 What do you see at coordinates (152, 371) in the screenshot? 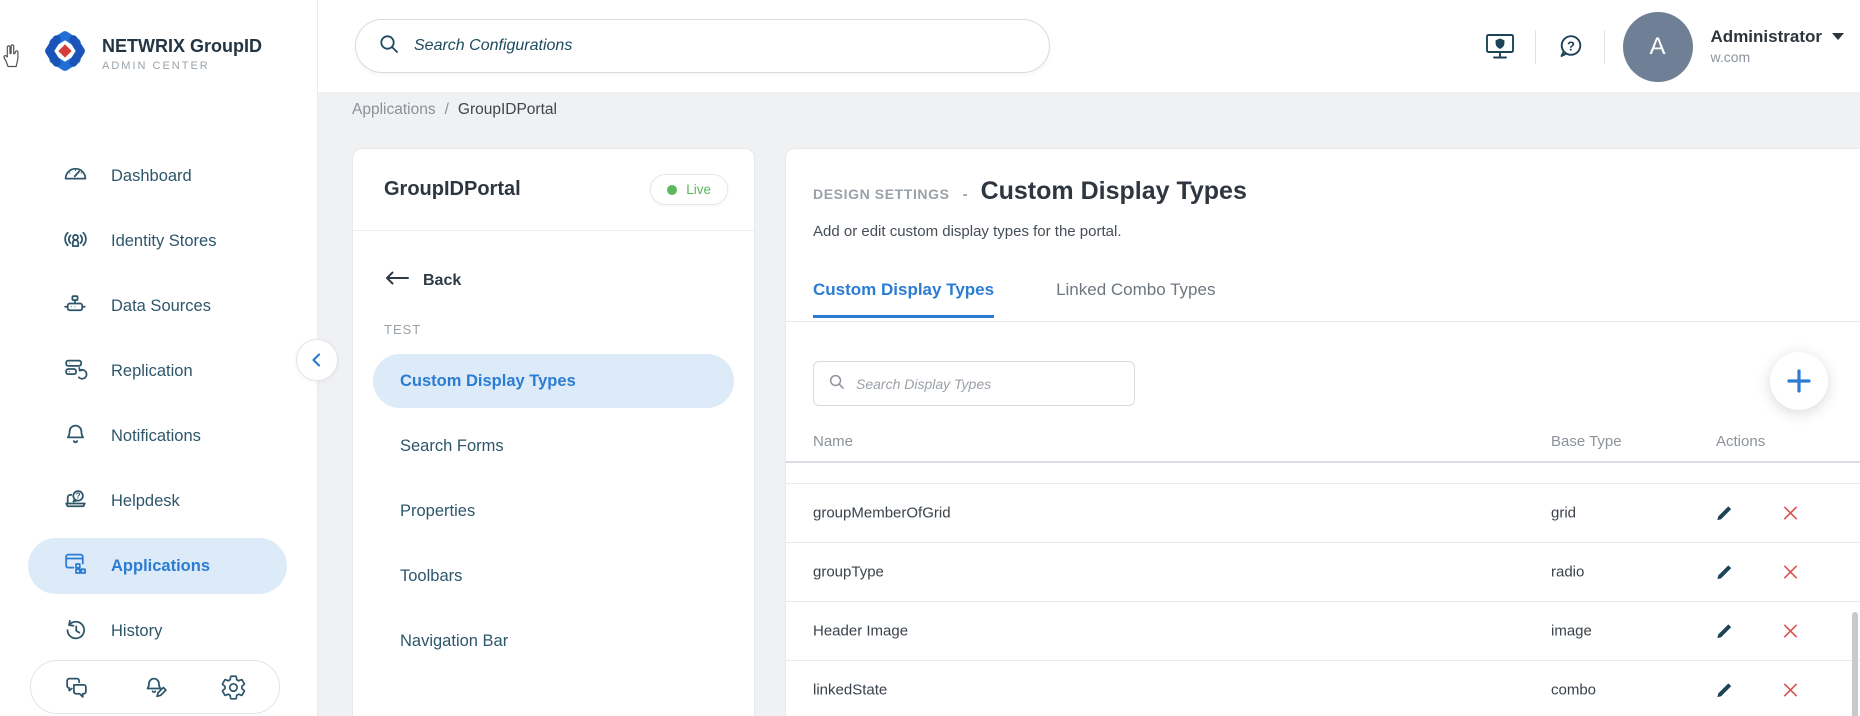
I see `sidebar-item-label: Replication` at bounding box center [152, 371].